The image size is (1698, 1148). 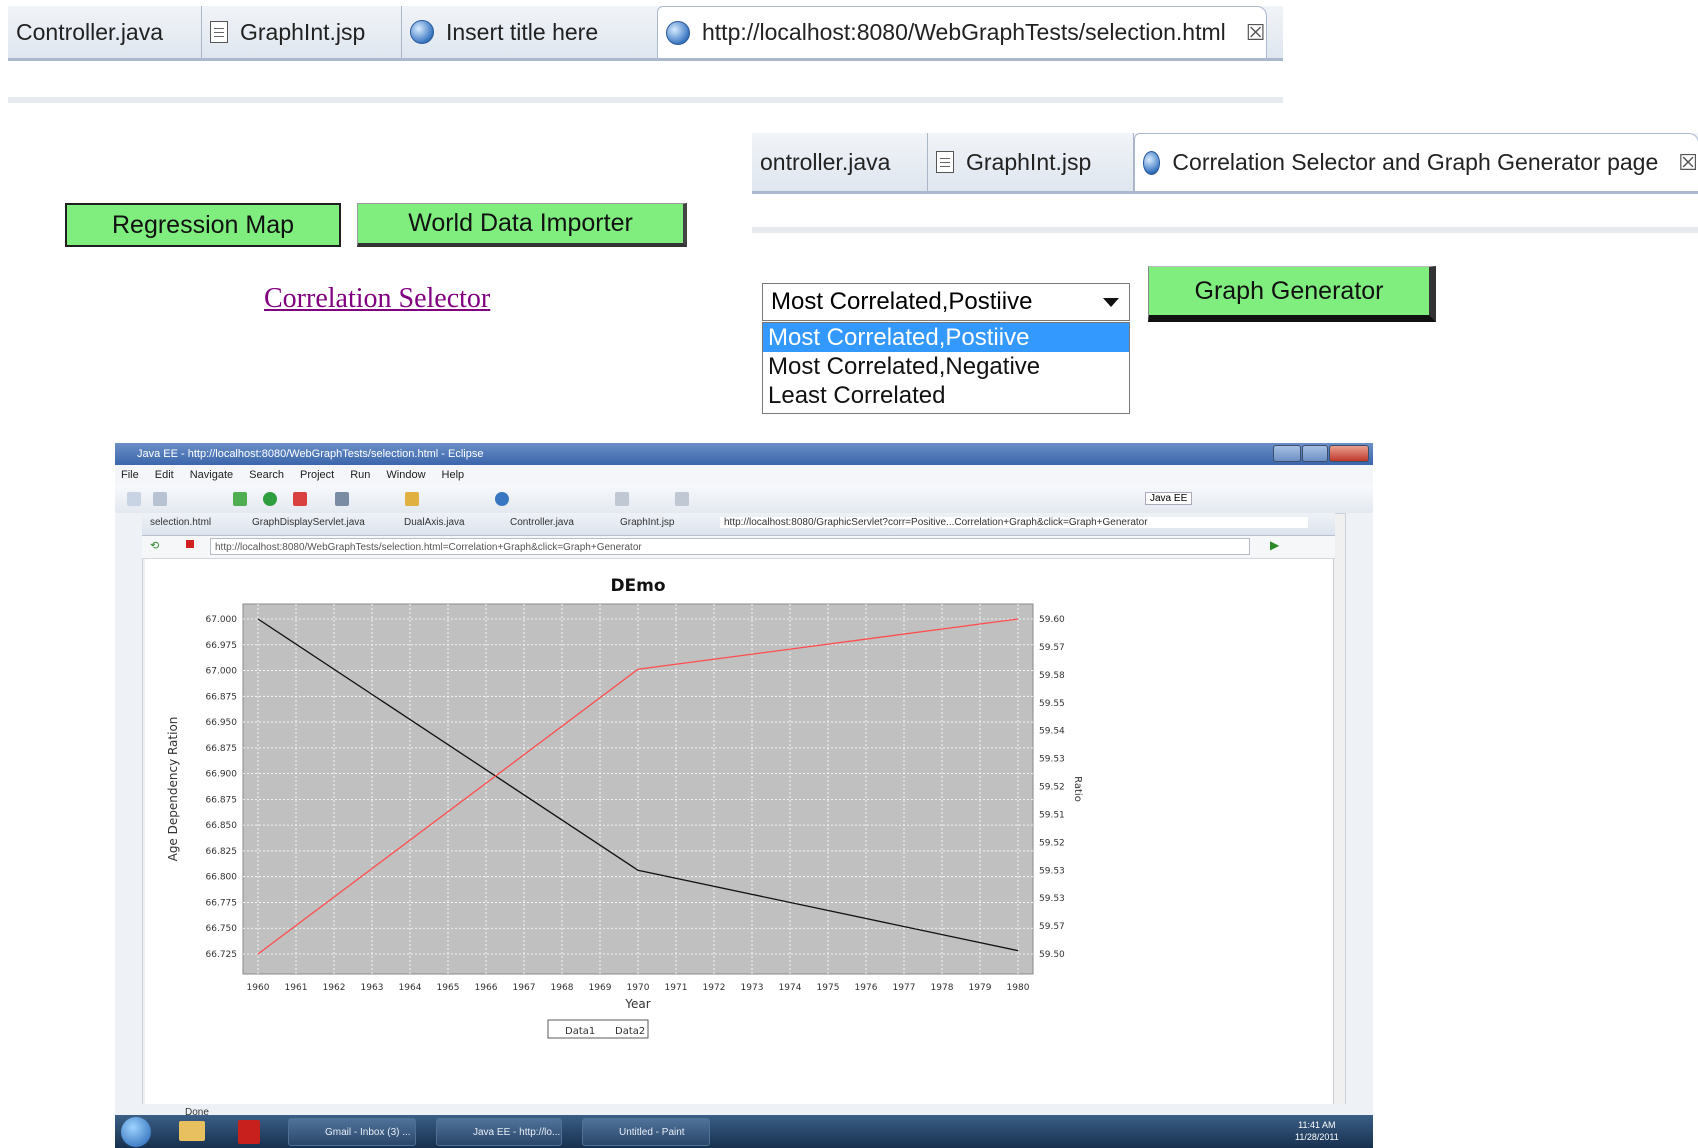 What do you see at coordinates (222, 955) in the screenshot?
I see `y-tick-label: 66.725` at bounding box center [222, 955].